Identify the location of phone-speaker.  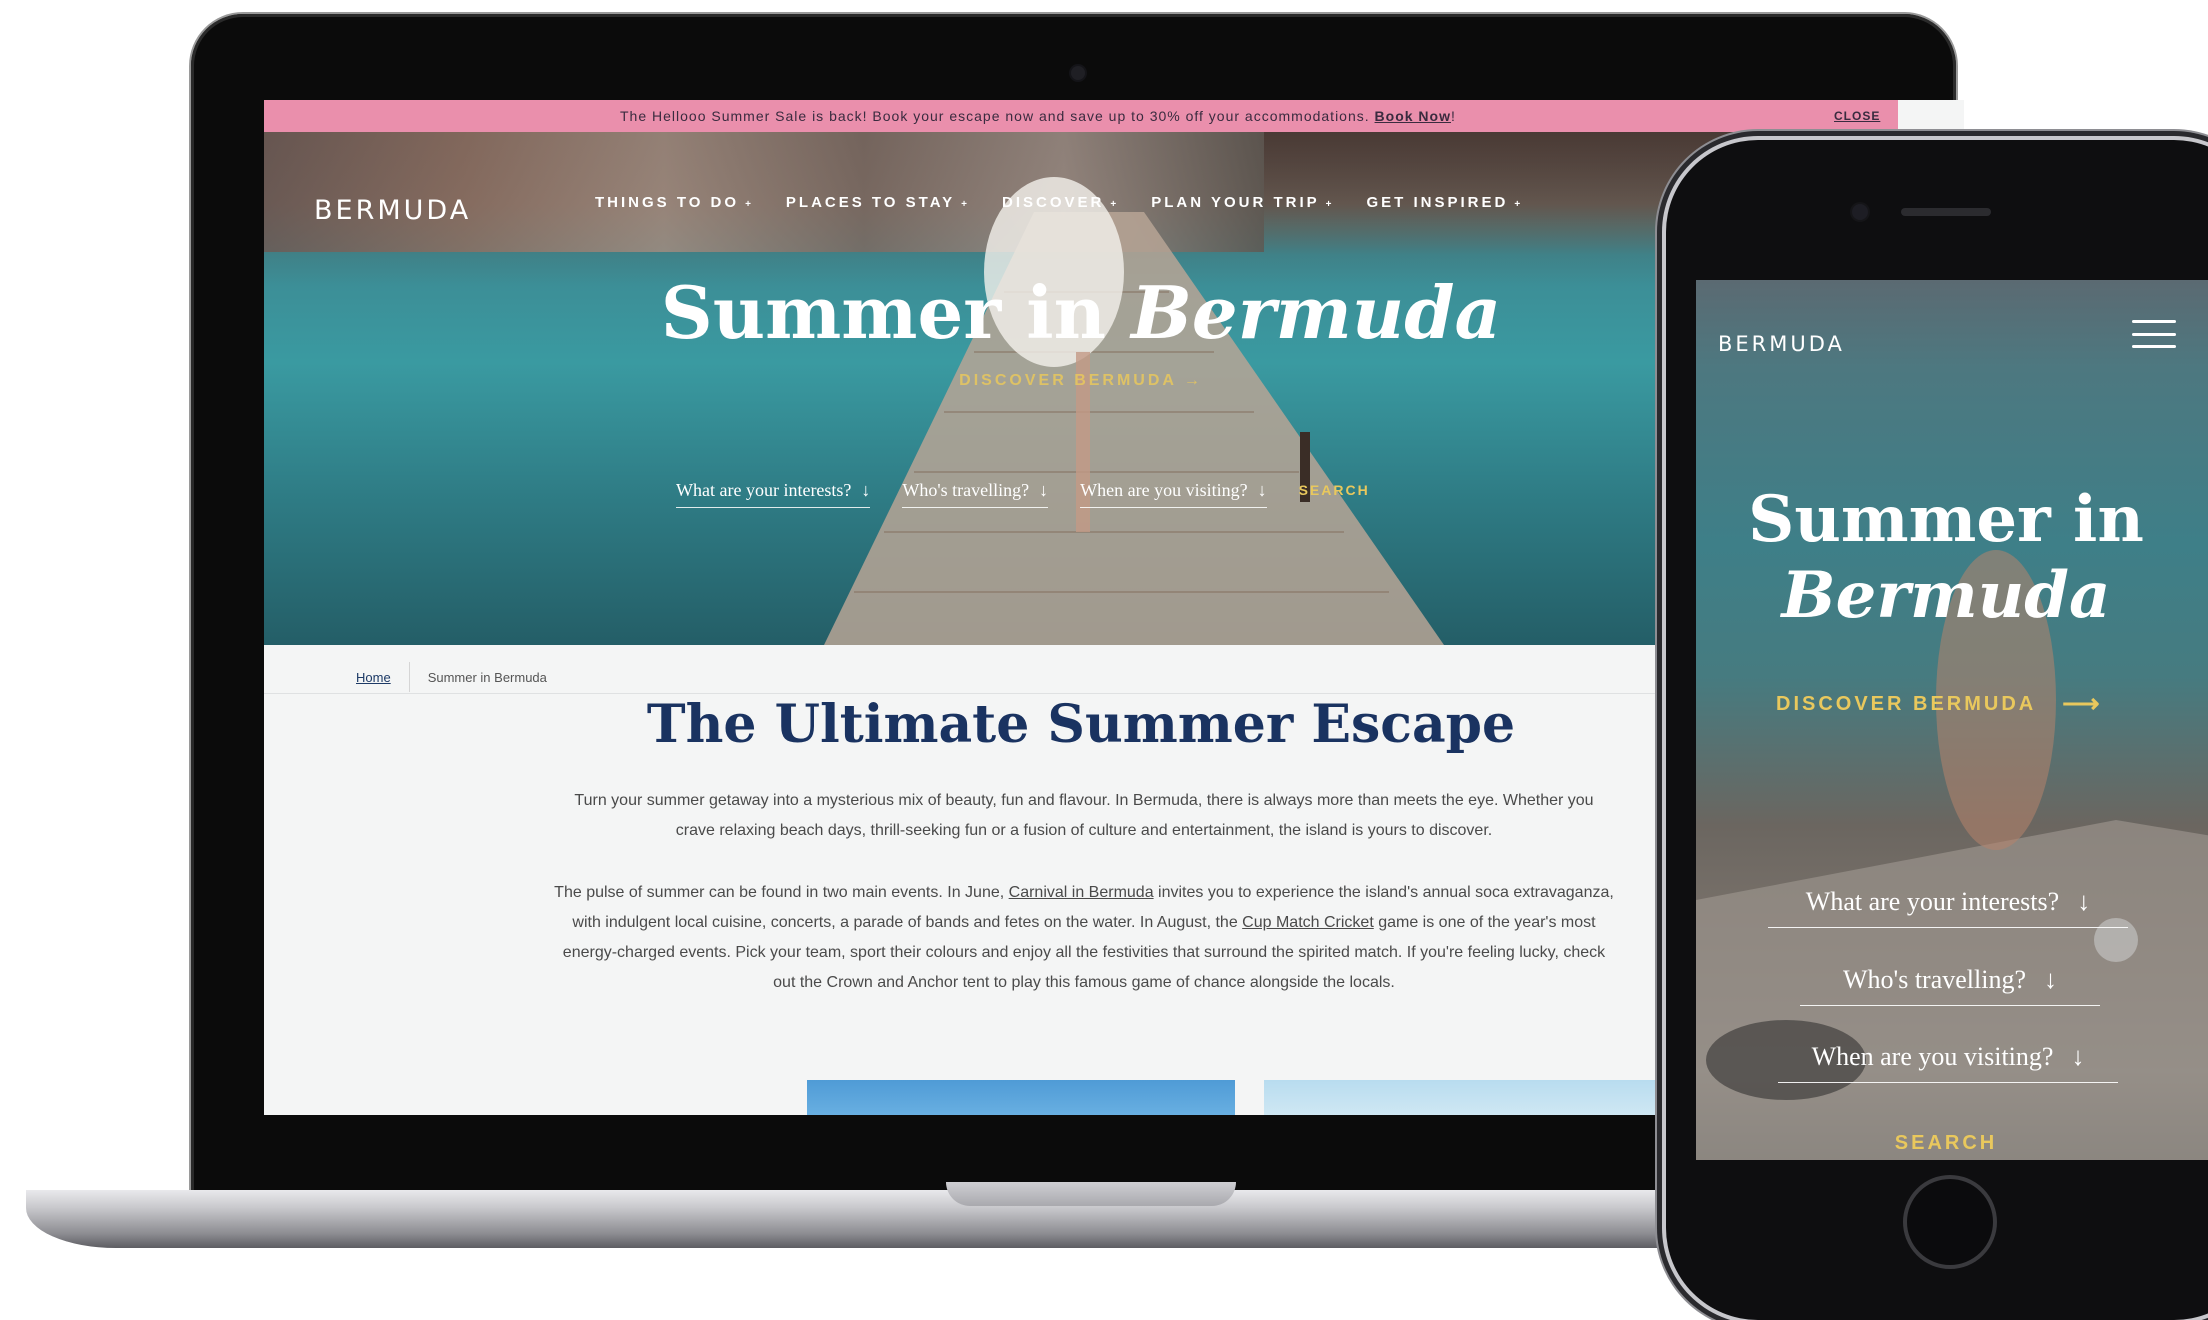
(1946, 212).